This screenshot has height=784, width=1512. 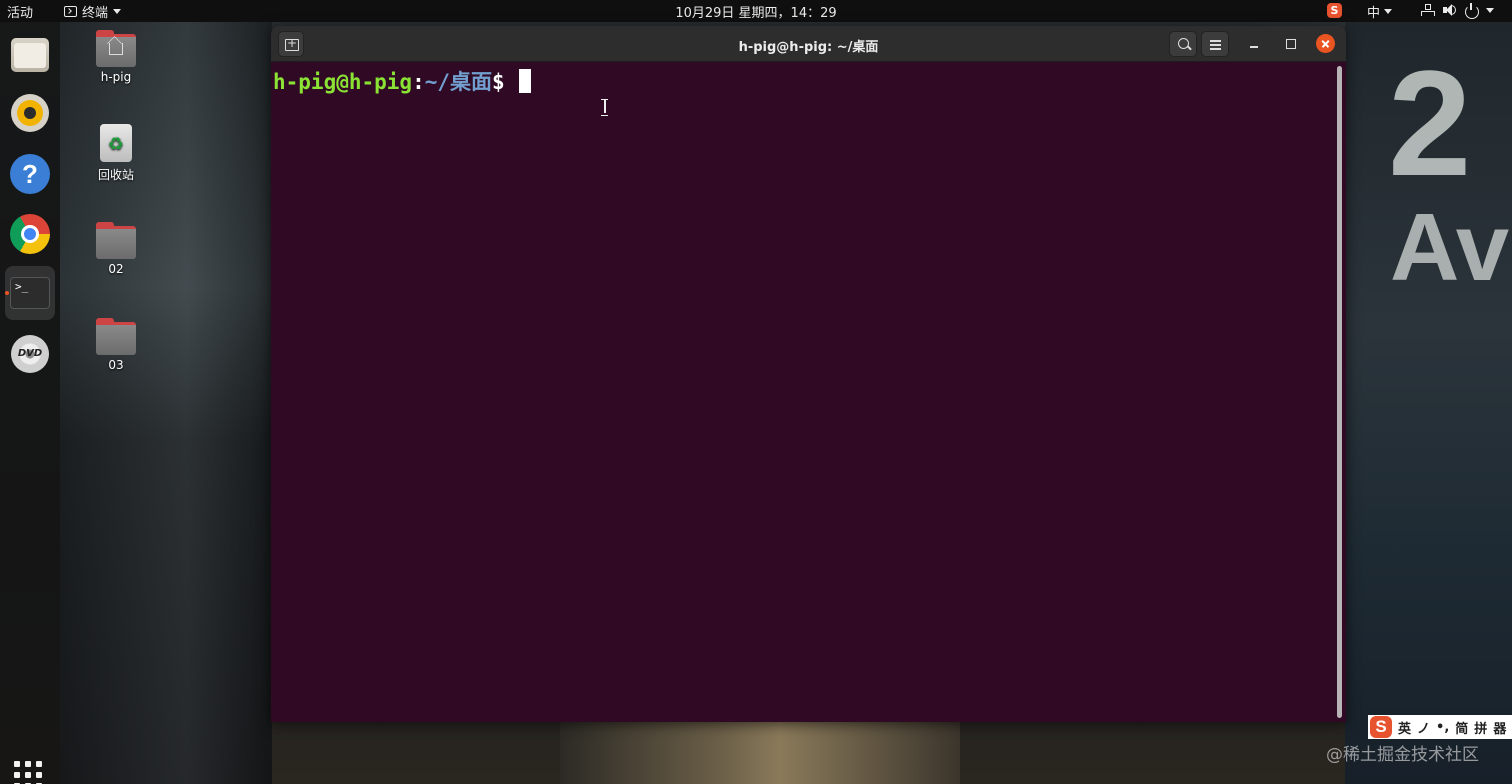 What do you see at coordinates (70, 11) in the screenshot?
I see `terminal-icon` at bounding box center [70, 11].